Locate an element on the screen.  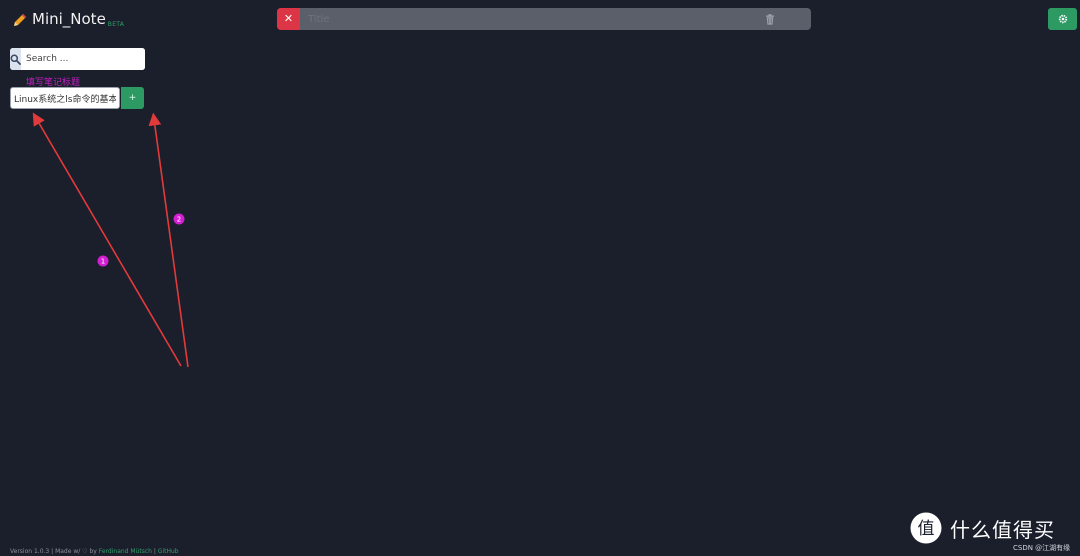
search-group is located at coordinates (77, 59).